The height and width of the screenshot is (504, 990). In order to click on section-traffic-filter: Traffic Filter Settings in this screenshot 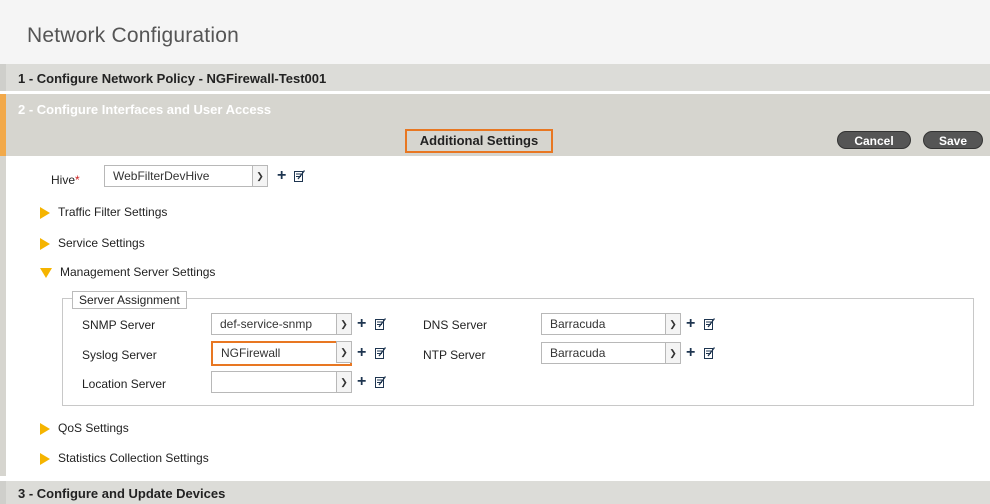, I will do `click(103, 212)`.